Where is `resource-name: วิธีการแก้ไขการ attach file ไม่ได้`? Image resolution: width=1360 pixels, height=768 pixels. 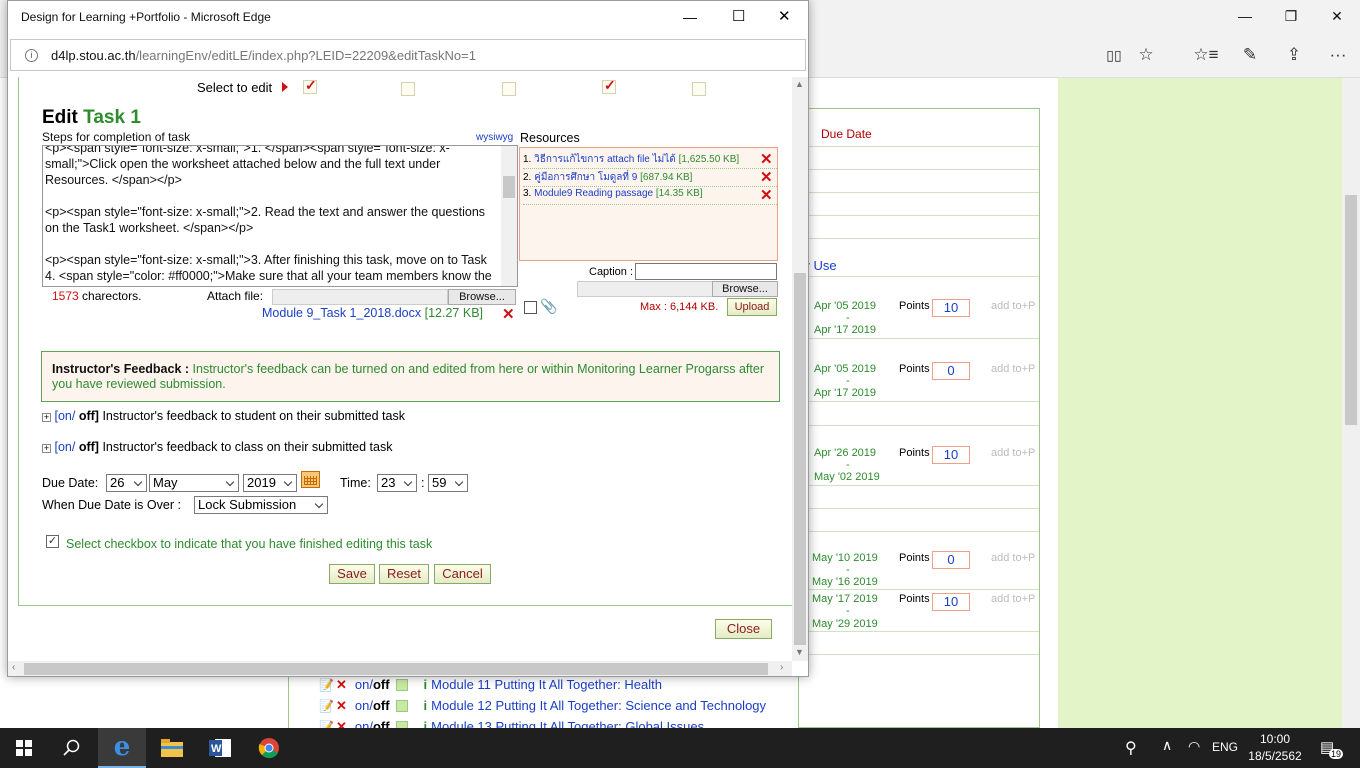 resource-name: วิธีการแก้ไขการ attach file ไม่ได้ is located at coordinates (605, 159).